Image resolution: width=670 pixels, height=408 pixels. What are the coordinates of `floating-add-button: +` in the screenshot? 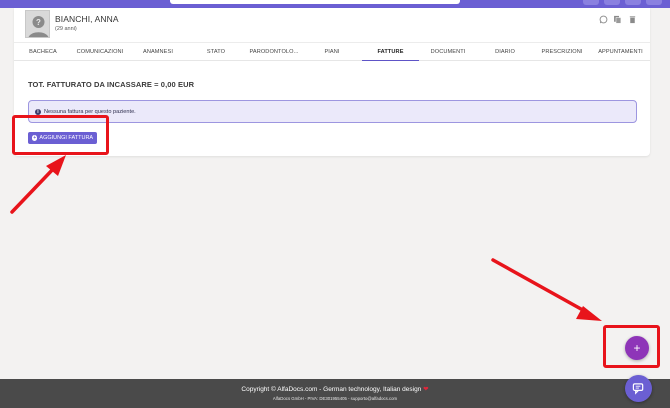 It's located at (637, 348).